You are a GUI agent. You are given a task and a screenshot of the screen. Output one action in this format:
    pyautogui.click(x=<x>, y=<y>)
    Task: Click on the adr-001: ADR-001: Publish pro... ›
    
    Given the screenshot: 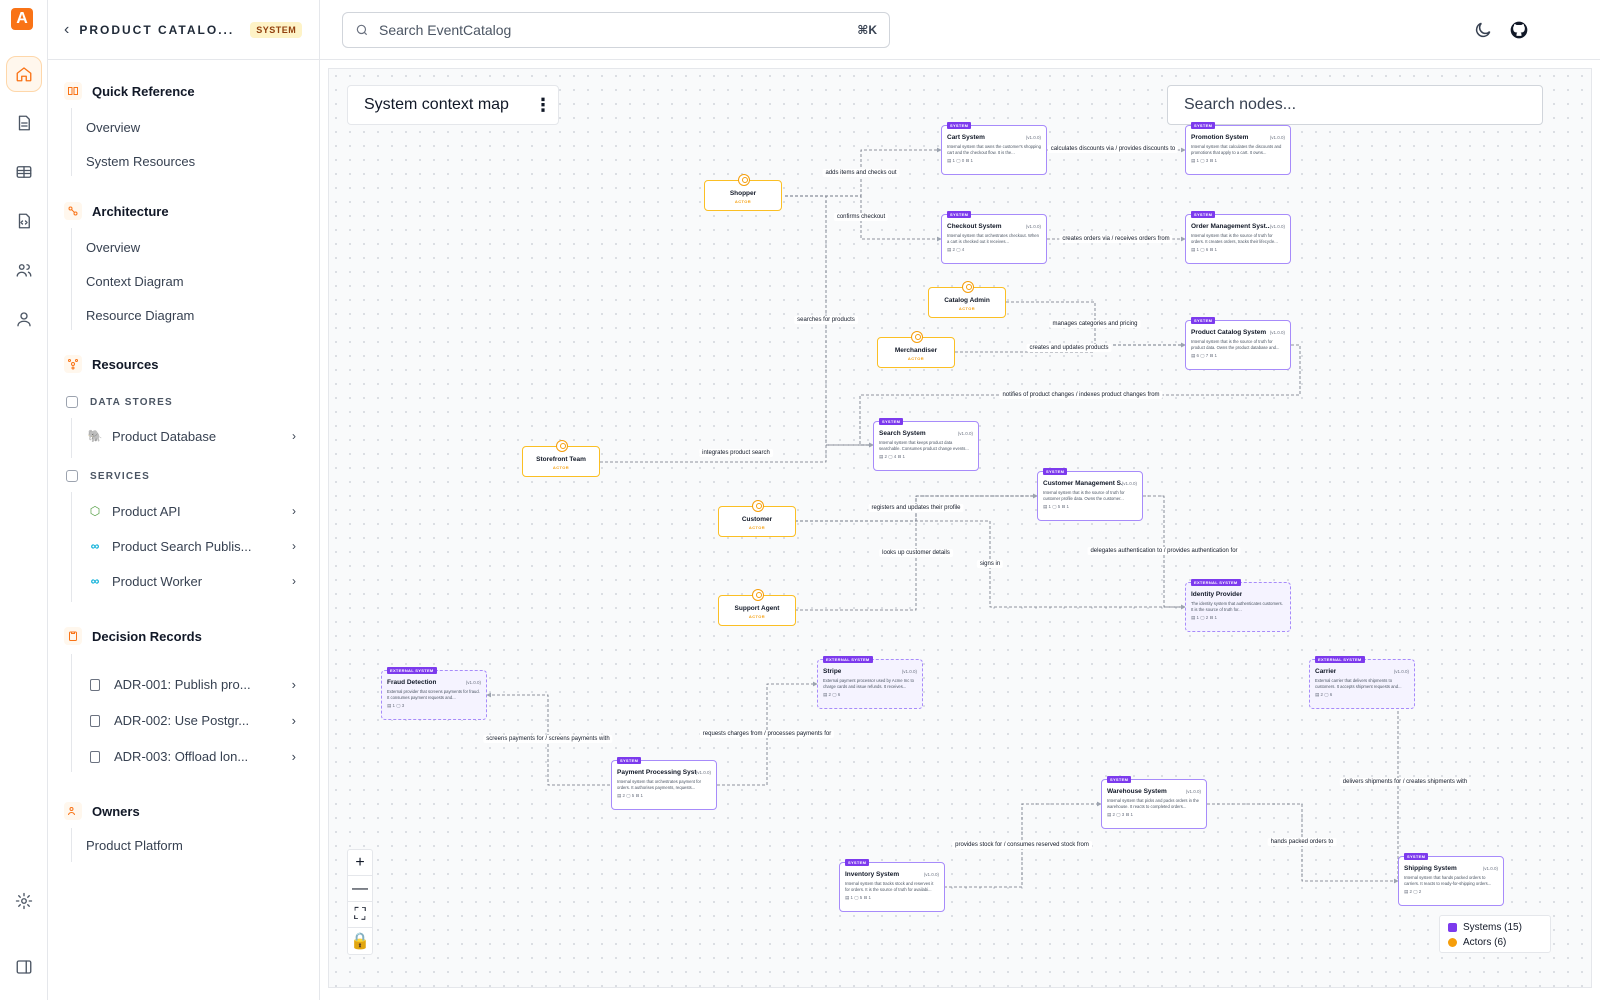 What is the action you would take?
    pyautogui.click(x=193, y=684)
    